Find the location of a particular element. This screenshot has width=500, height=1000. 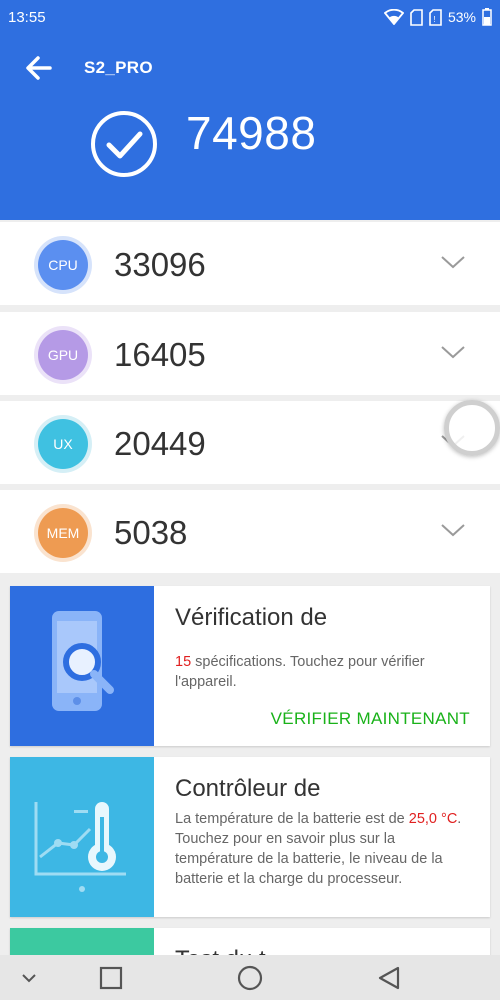

cpu-score-row: CPU 33096 is located at coordinates (250, 263).